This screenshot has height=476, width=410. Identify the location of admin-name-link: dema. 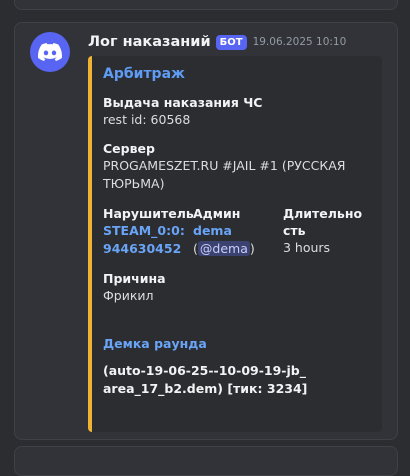
(237, 231).